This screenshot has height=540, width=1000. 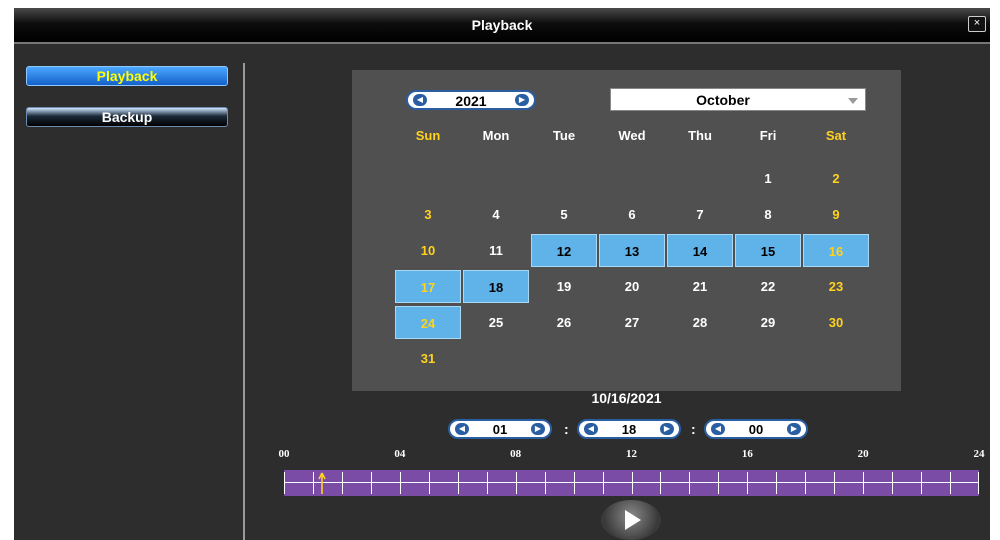 I want to click on play-button, so click(x=631, y=520).